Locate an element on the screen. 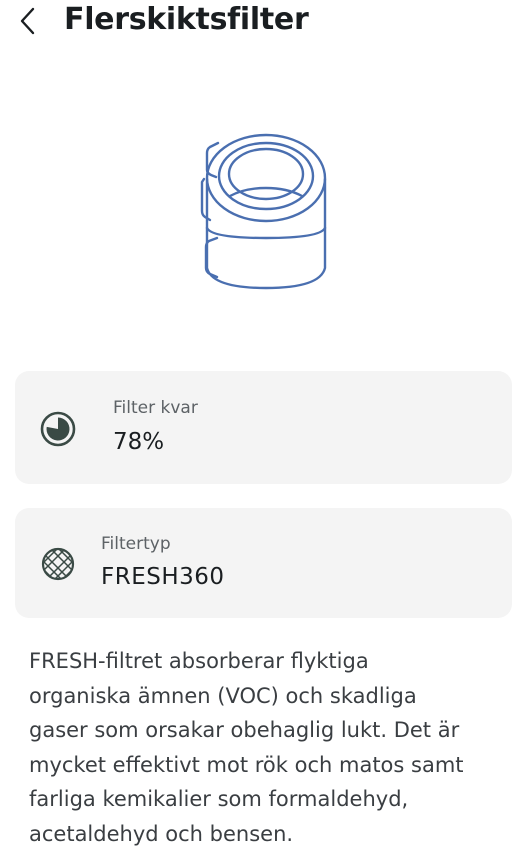  back-button is located at coordinates (28, 21).